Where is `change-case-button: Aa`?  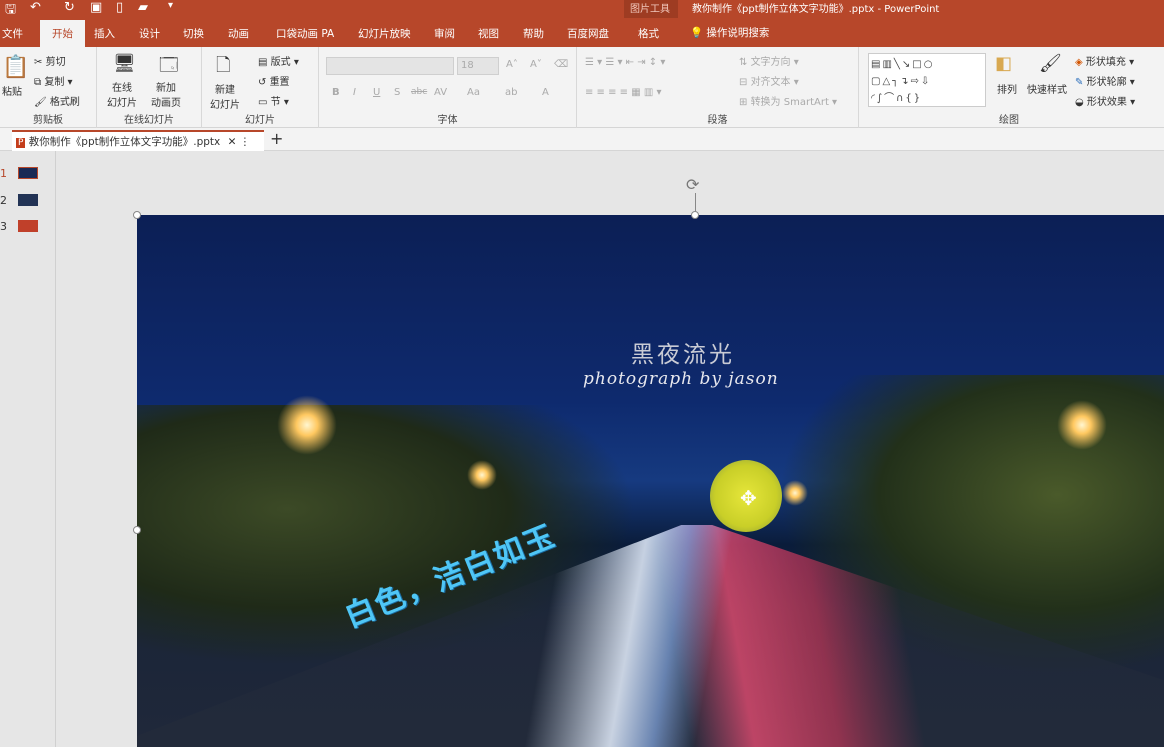 change-case-button: Aa is located at coordinates (473, 92).